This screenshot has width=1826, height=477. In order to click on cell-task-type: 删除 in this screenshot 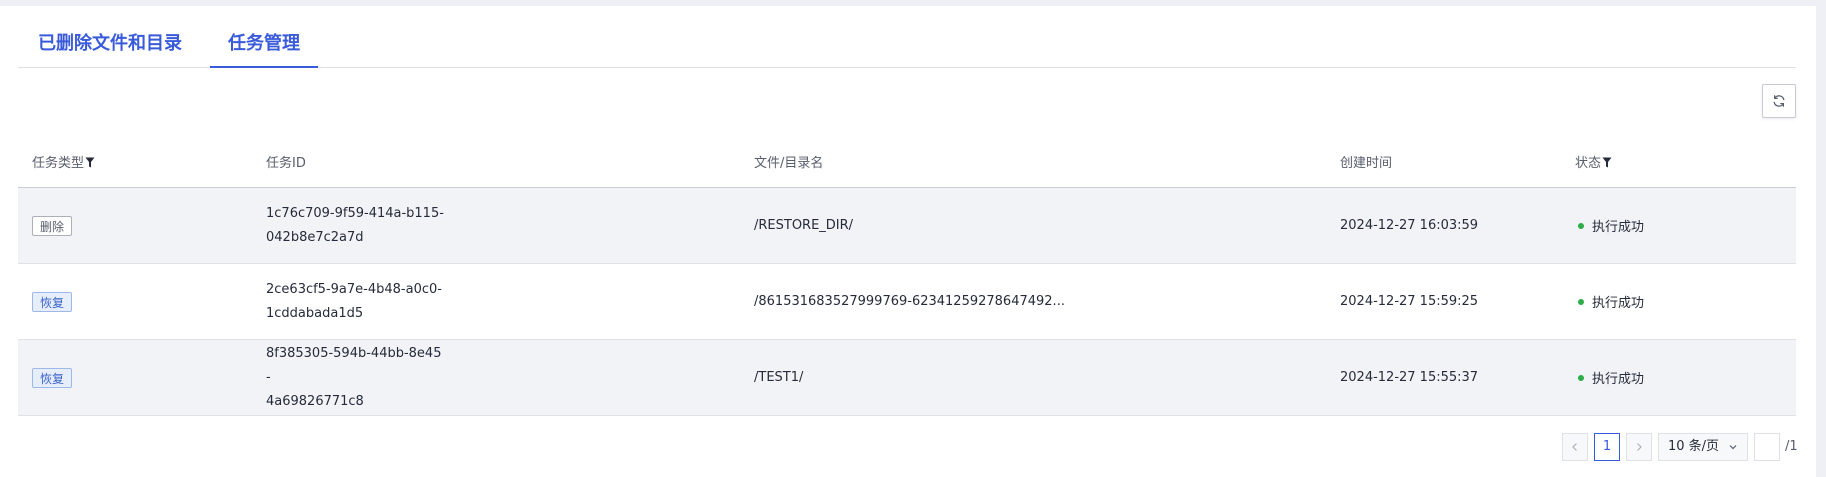, I will do `click(52, 225)`.